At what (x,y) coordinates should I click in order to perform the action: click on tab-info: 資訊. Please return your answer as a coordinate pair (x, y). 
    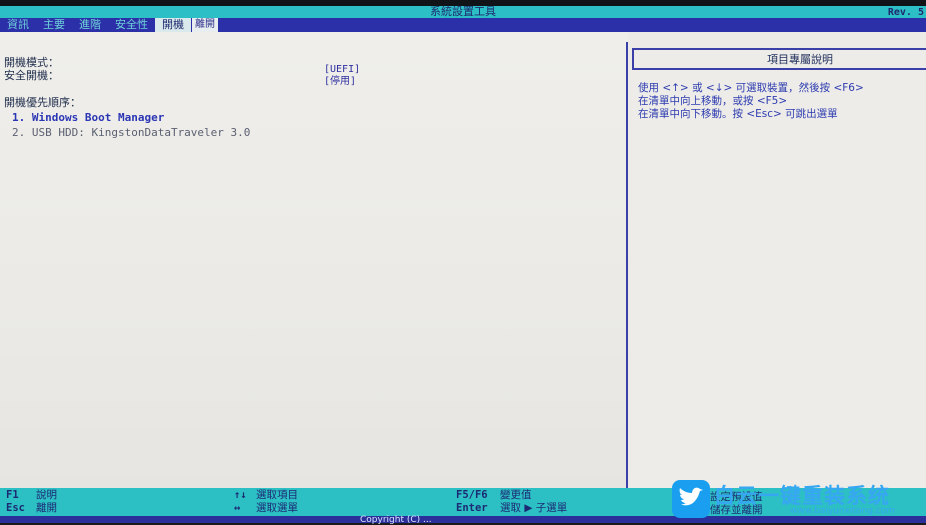
    Looking at the image, I should click on (18, 25).